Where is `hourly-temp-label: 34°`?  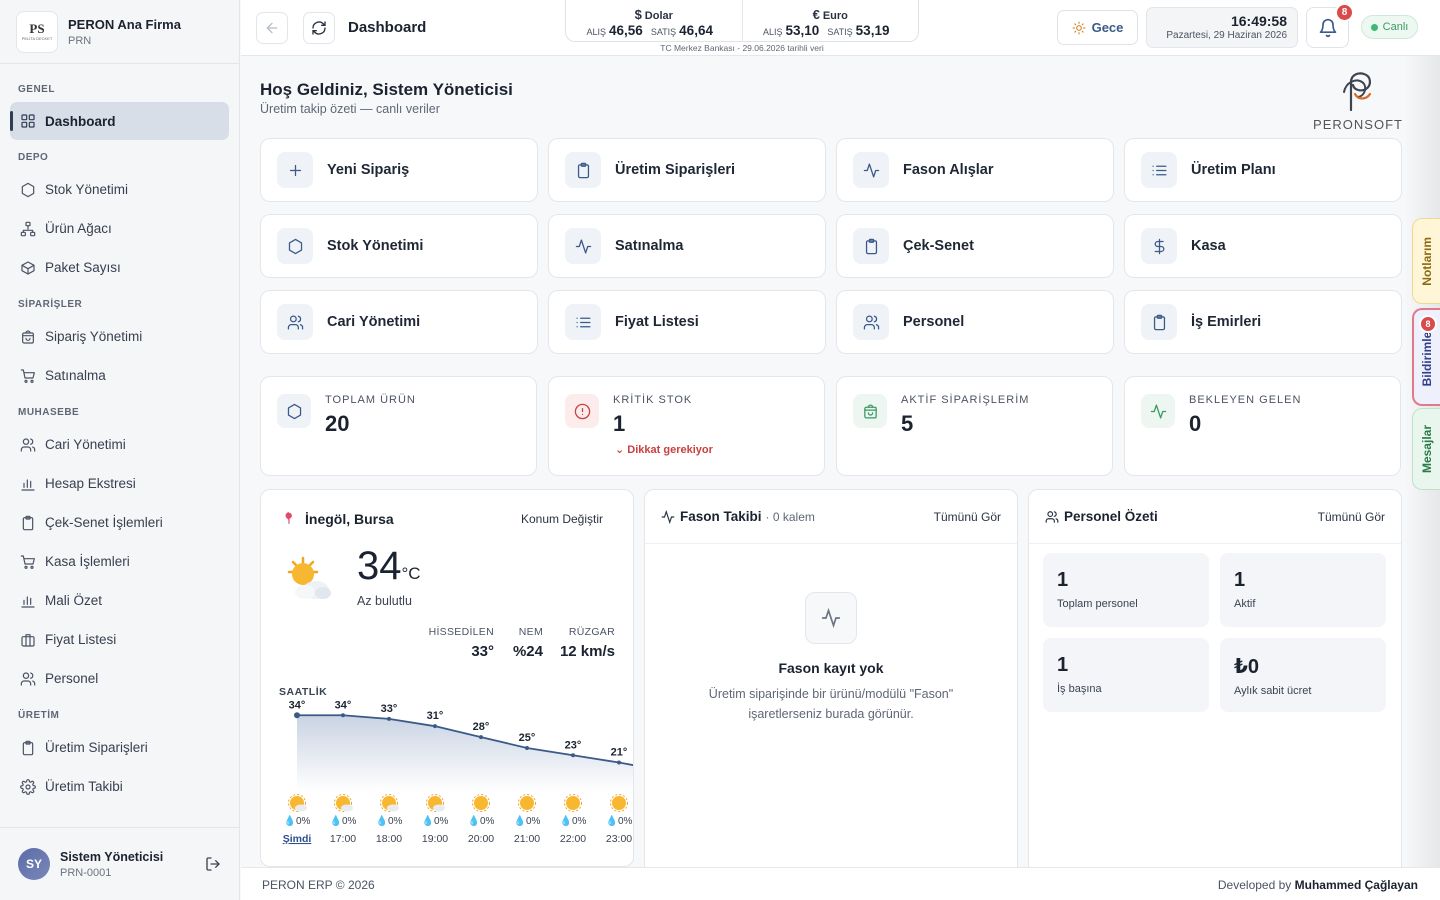
hourly-temp-label: 34° is located at coordinates (343, 705).